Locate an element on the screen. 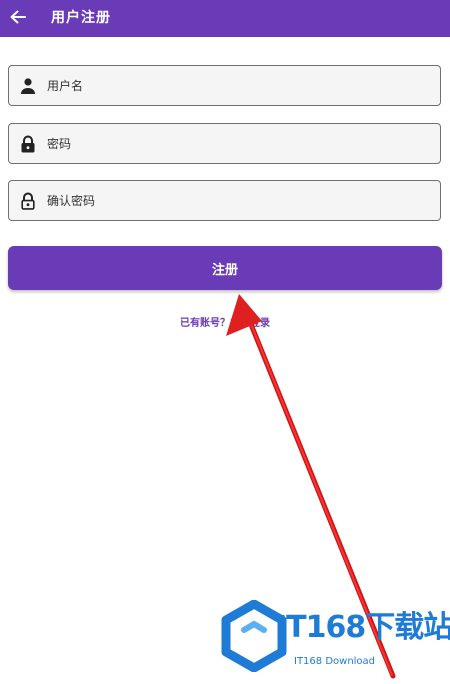 This screenshot has width=450, height=684. username-input is located at coordinates (239, 85).